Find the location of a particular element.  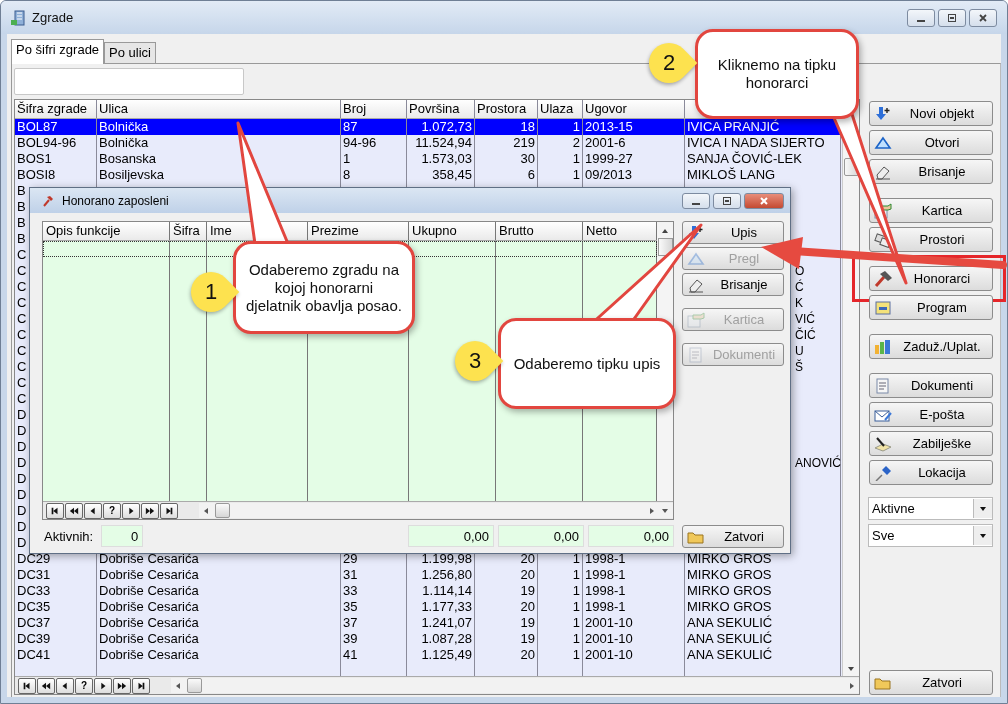

table-cell: 11.524,94 is located at coordinates (441, 143).